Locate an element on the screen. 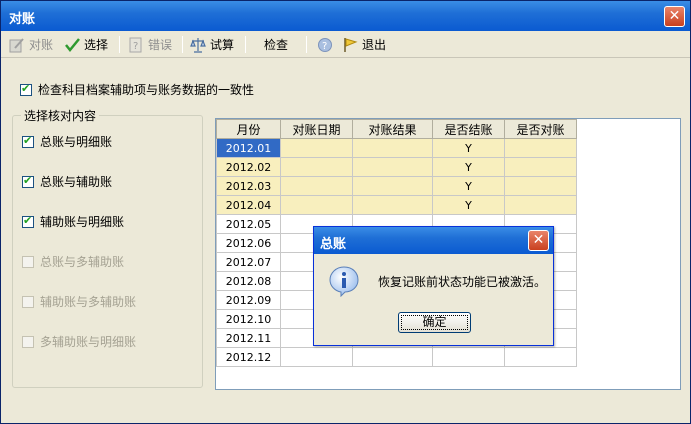 The height and width of the screenshot is (424, 691). column-header: 是否结账 is located at coordinates (468, 129).